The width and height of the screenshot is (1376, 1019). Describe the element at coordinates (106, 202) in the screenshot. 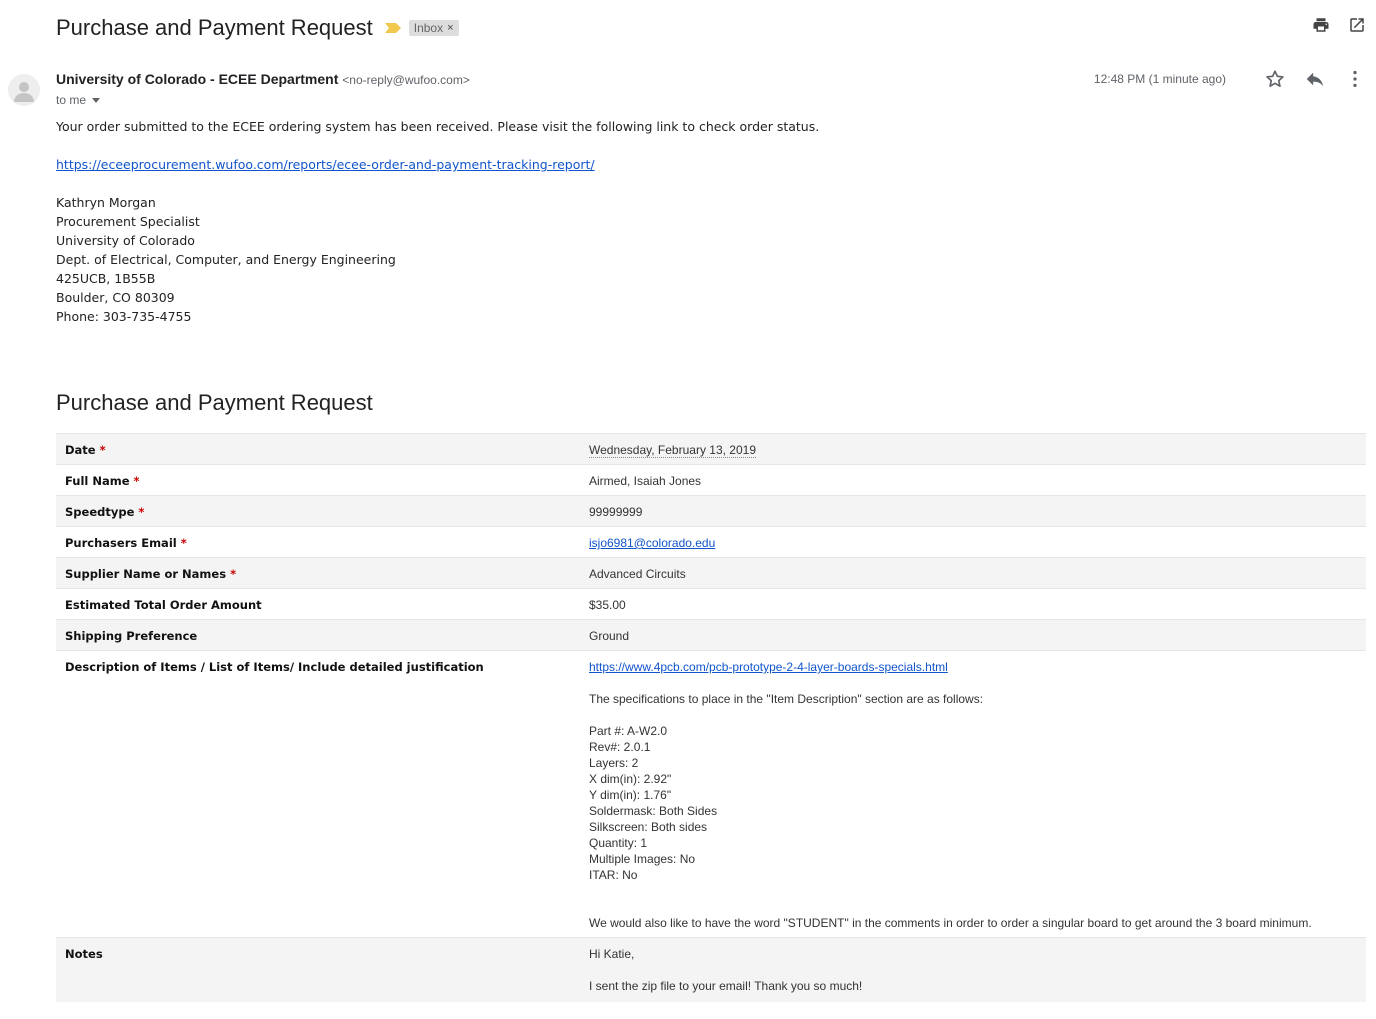

I see `signature-line: Kathryn Morgan` at that location.